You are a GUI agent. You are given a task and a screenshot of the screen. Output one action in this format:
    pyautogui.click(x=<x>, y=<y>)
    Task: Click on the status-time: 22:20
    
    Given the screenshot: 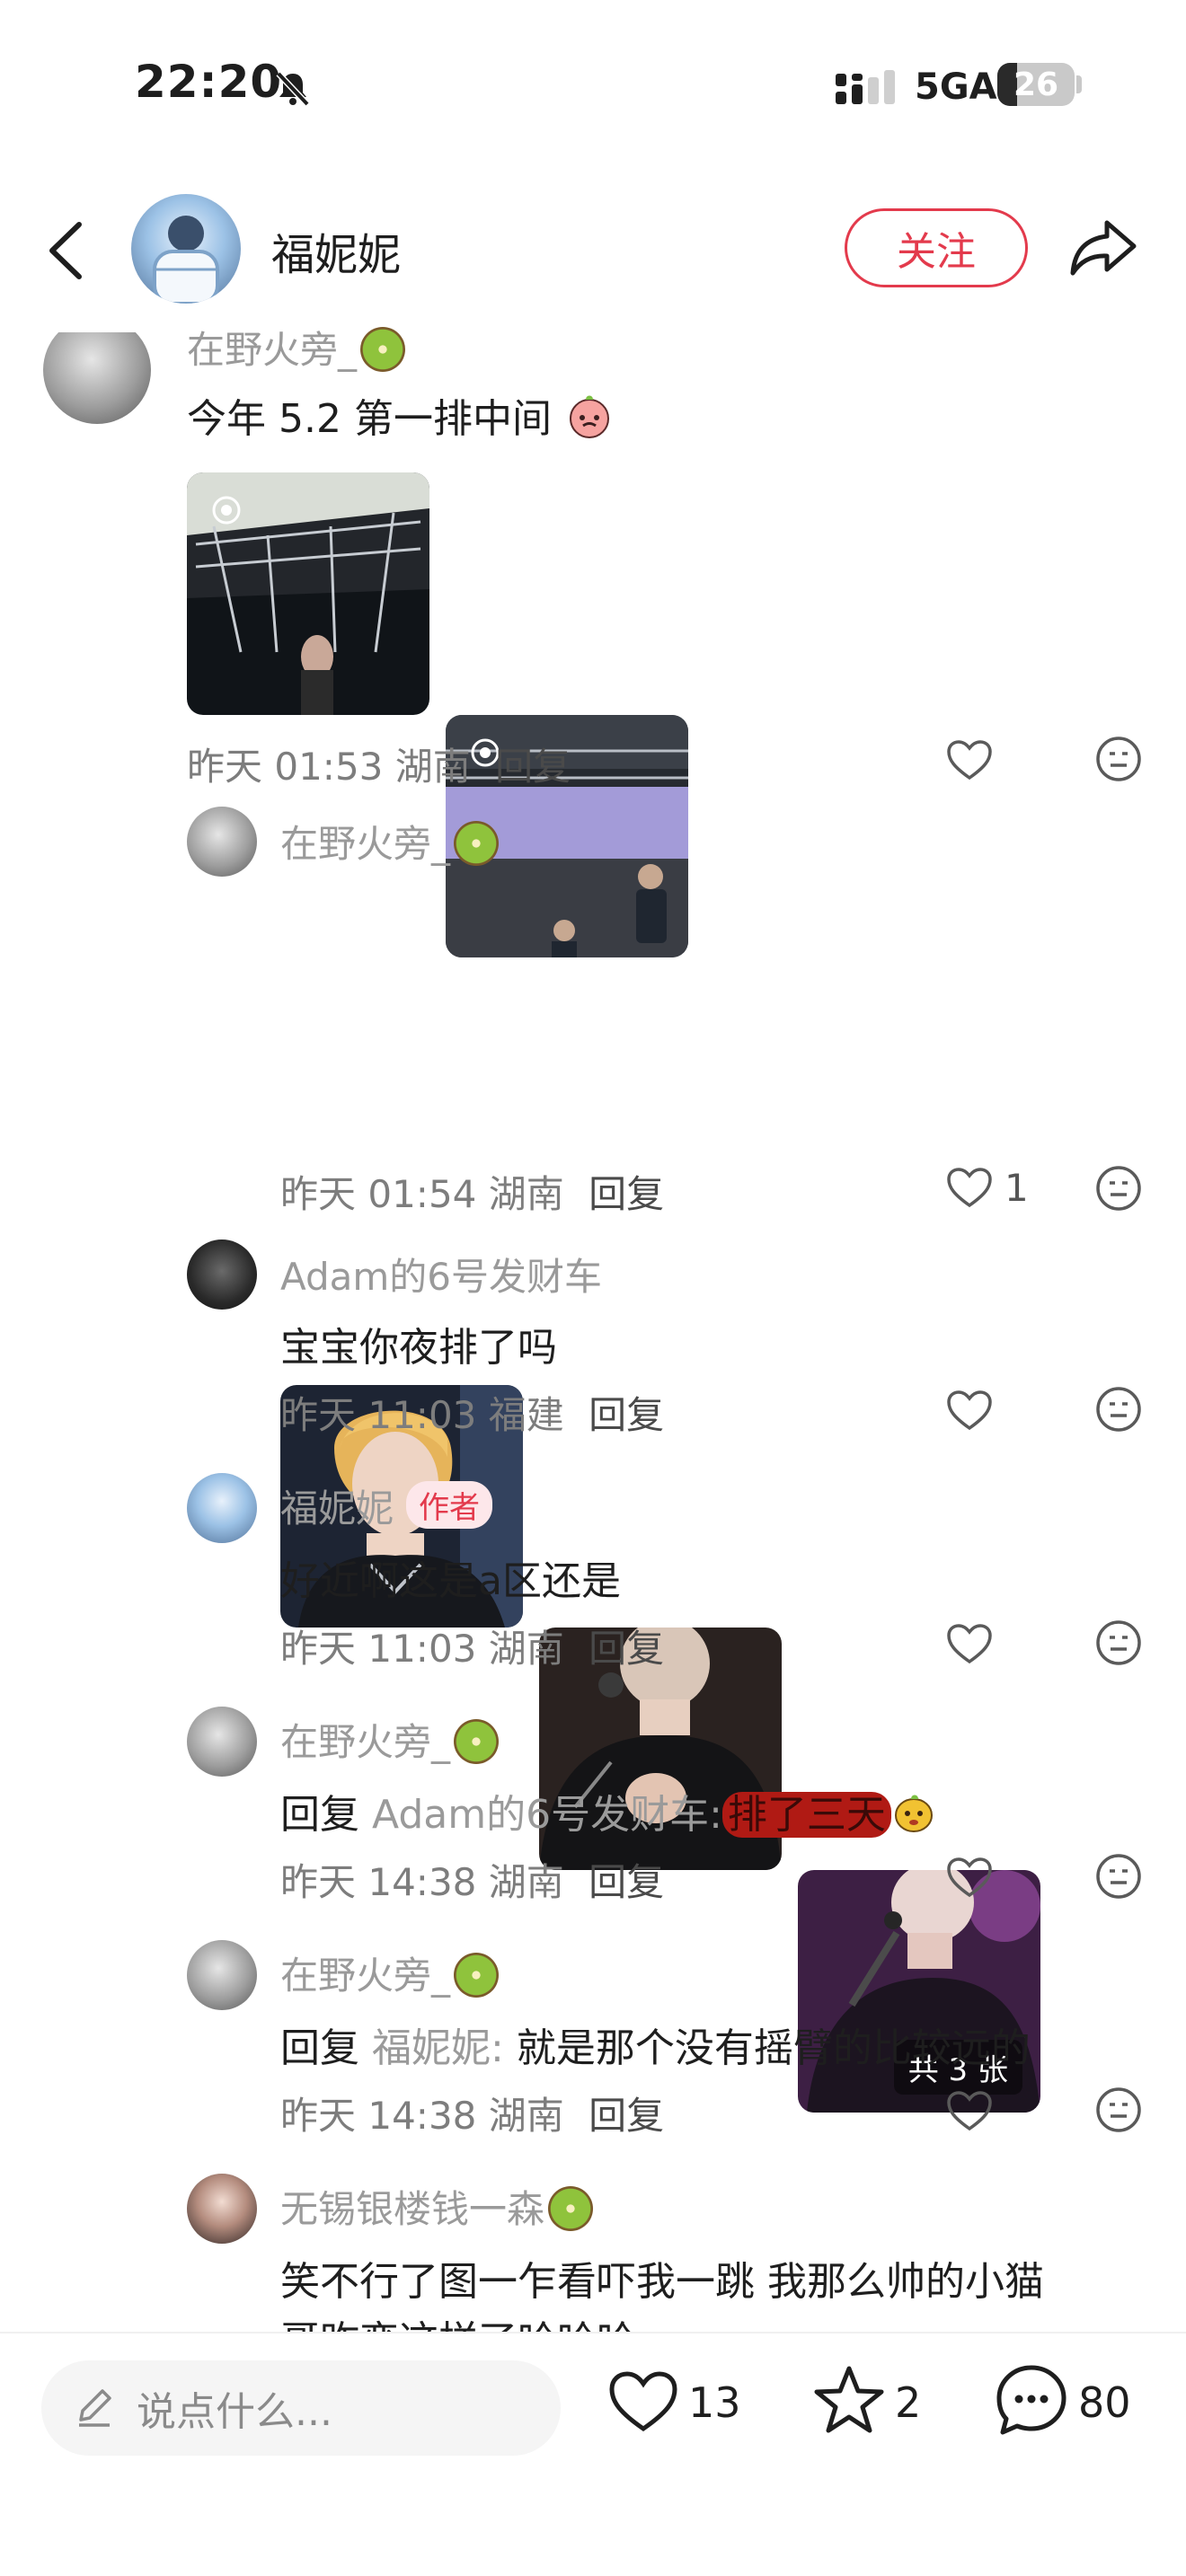 What is the action you would take?
    pyautogui.click(x=209, y=82)
    